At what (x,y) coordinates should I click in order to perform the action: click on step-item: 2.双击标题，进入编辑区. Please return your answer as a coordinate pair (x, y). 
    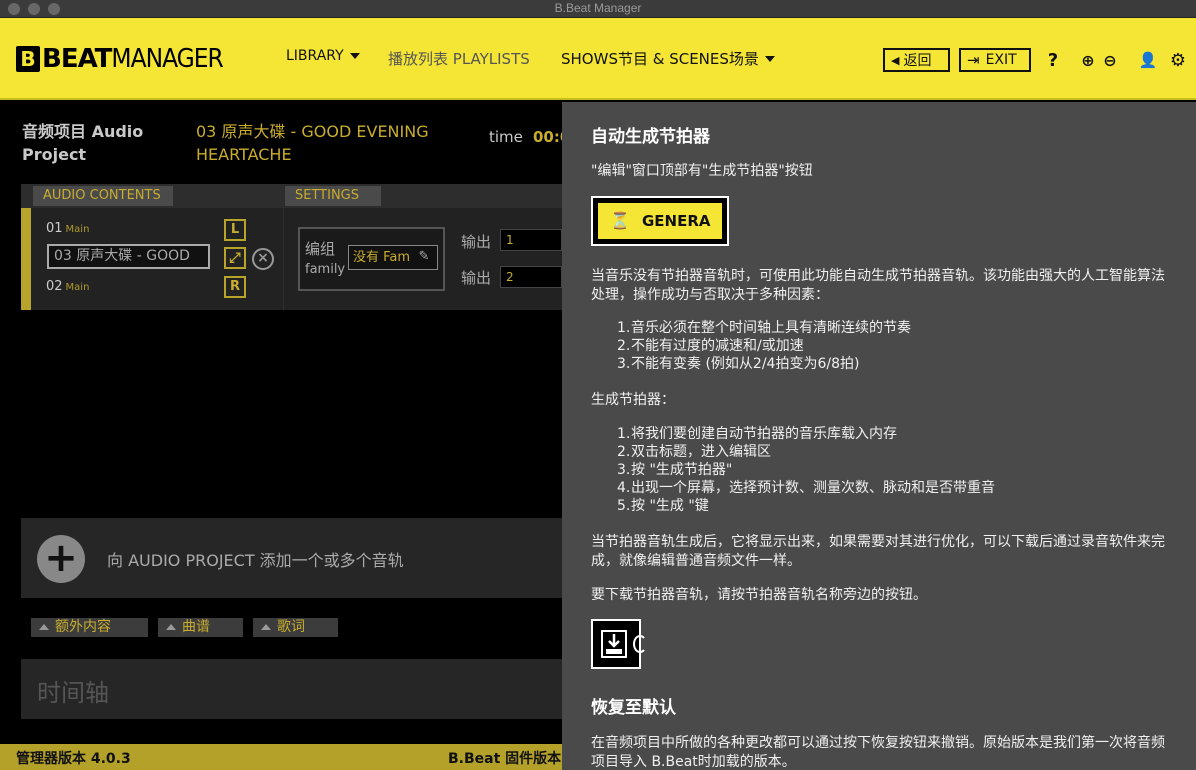
    Looking at the image, I should click on (694, 452).